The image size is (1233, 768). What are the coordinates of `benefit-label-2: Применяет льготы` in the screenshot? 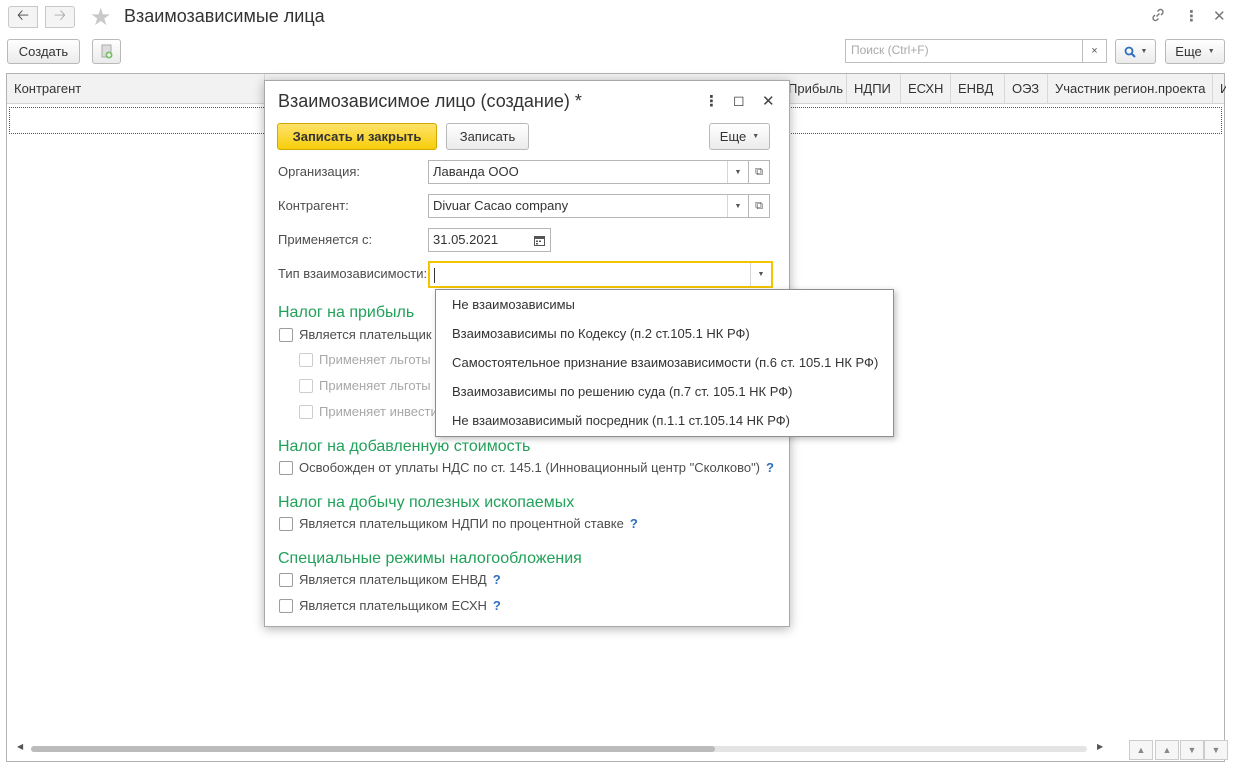 It's located at (375, 385).